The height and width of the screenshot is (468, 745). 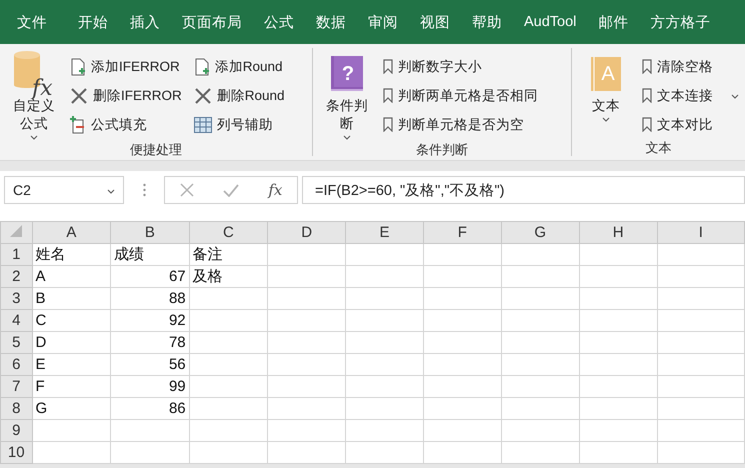 What do you see at coordinates (16, 409) in the screenshot?
I see `row-header: 8` at bounding box center [16, 409].